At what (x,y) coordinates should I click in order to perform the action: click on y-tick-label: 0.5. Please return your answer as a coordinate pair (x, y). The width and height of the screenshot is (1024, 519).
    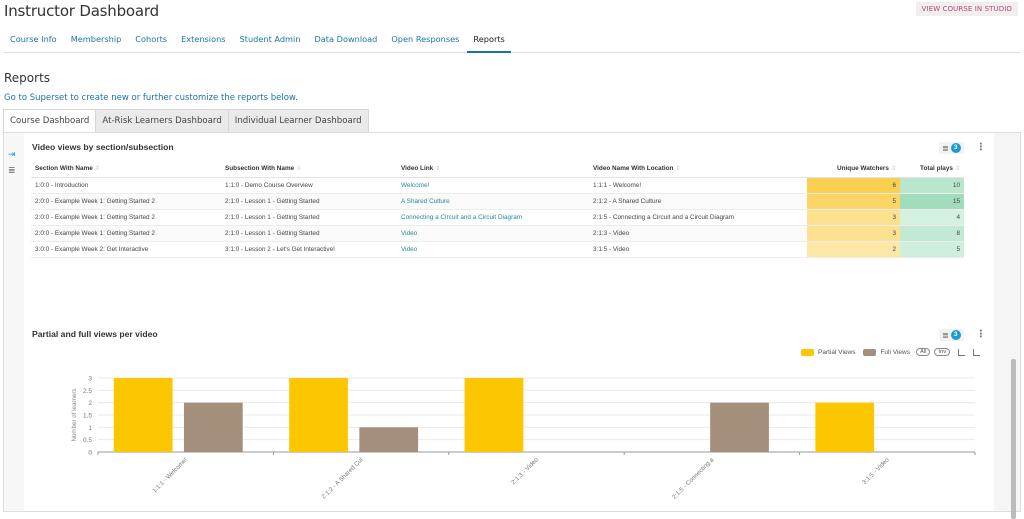
    Looking at the image, I should click on (87, 440).